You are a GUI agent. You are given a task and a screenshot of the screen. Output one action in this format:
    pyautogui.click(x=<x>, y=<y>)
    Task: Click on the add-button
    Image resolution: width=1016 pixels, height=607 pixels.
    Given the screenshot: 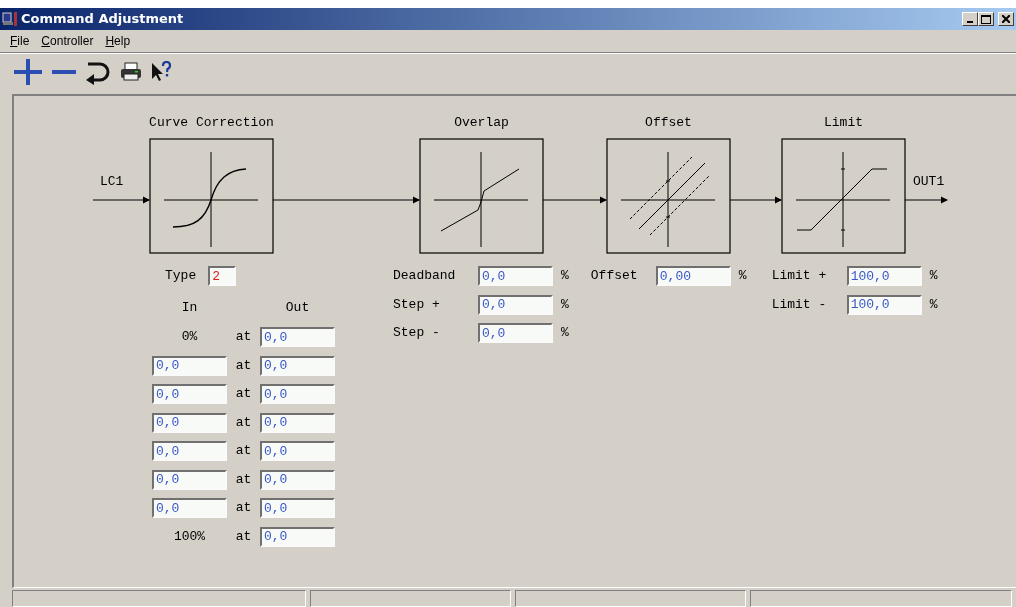 What is the action you would take?
    pyautogui.click(x=28, y=71)
    